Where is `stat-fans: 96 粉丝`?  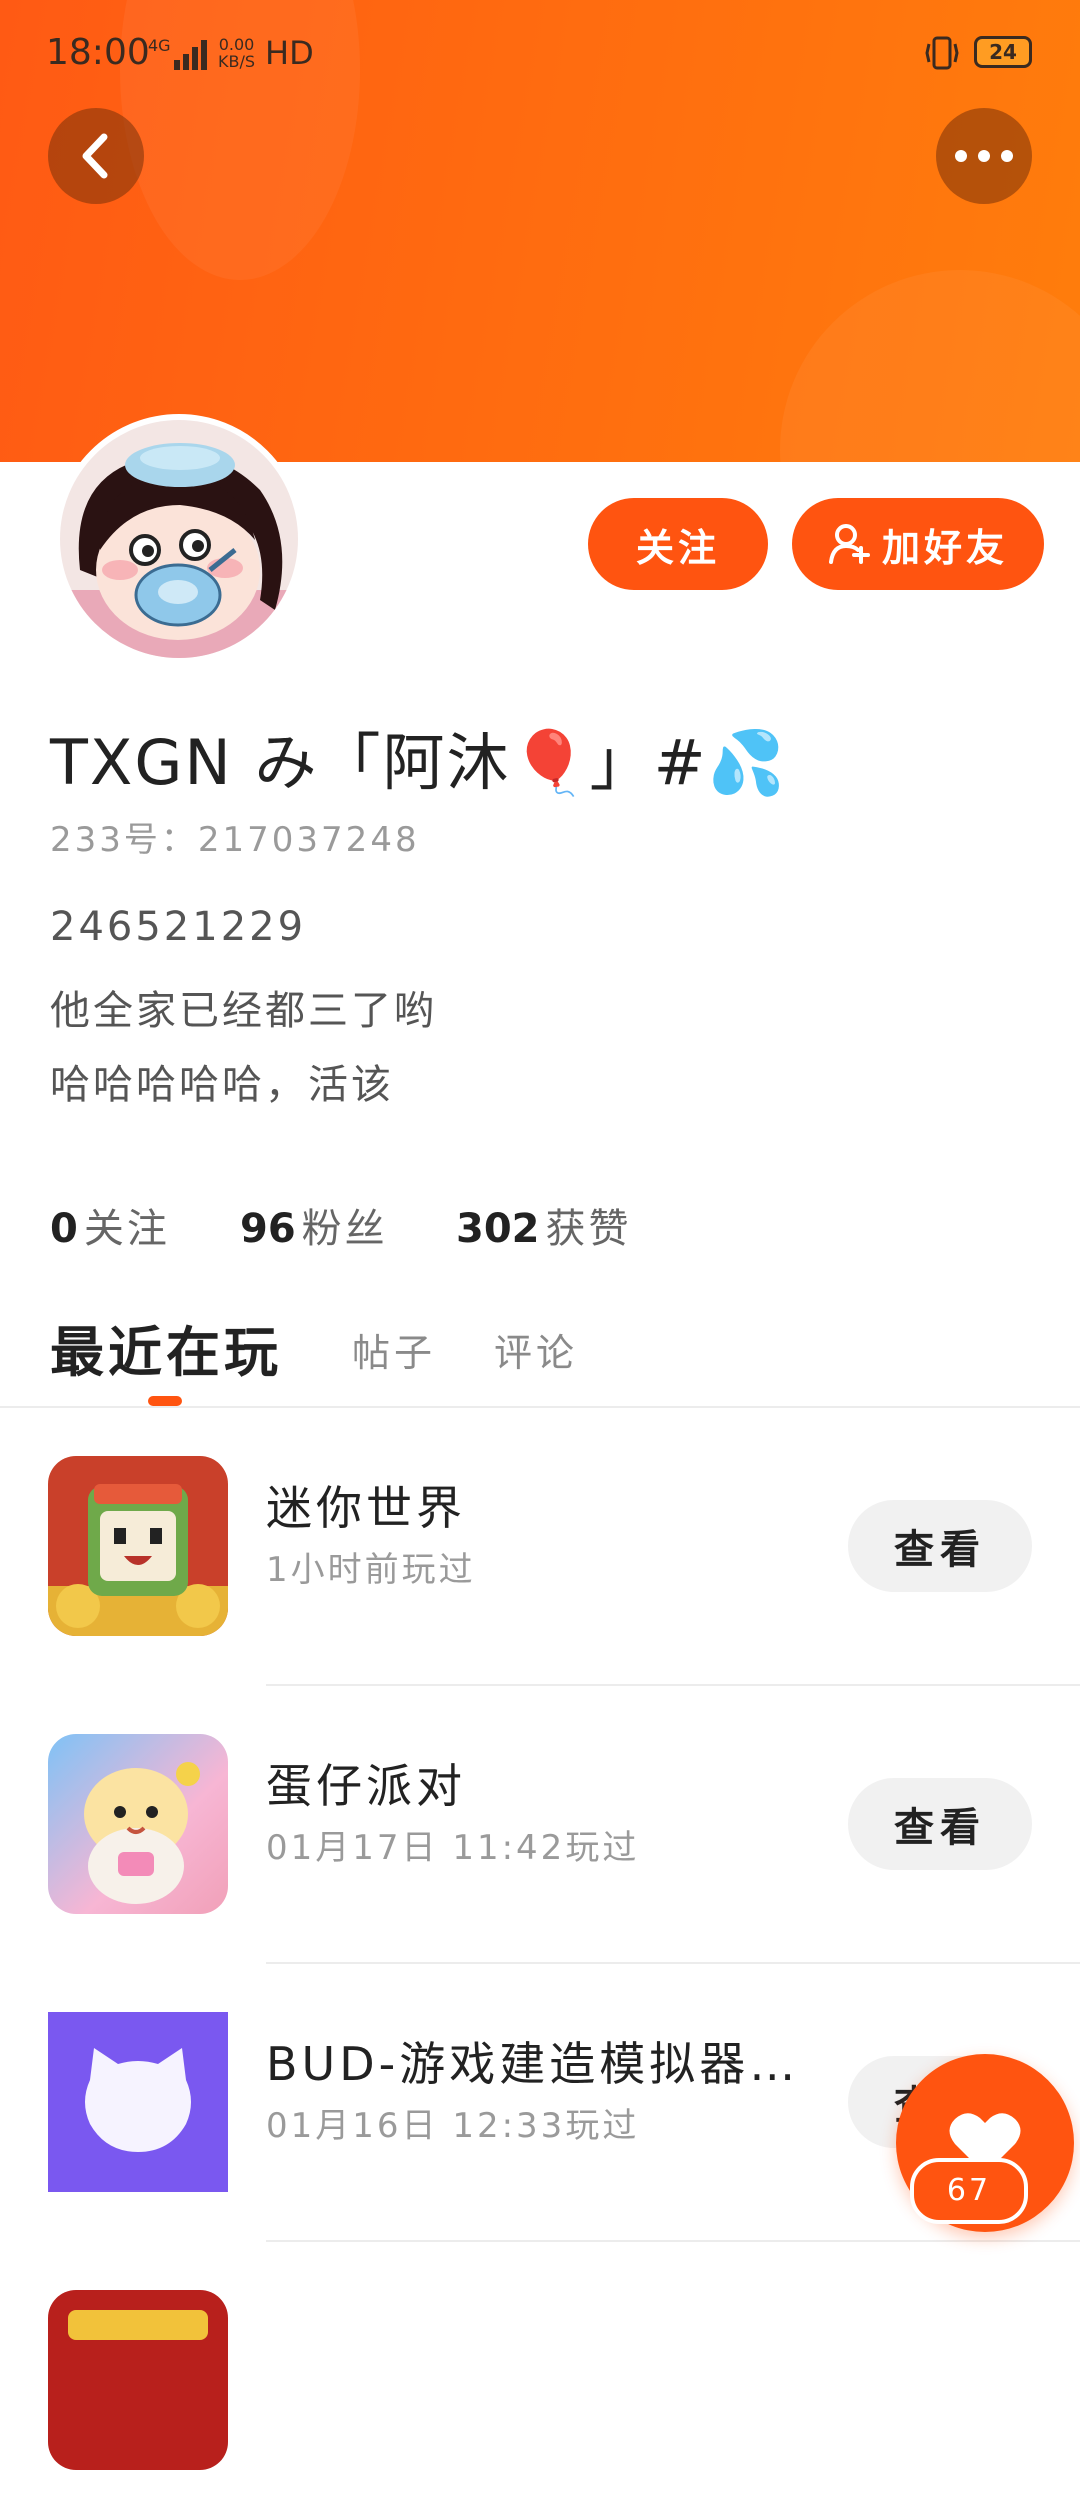 stat-fans: 96 粉丝 is located at coordinates (314, 1225).